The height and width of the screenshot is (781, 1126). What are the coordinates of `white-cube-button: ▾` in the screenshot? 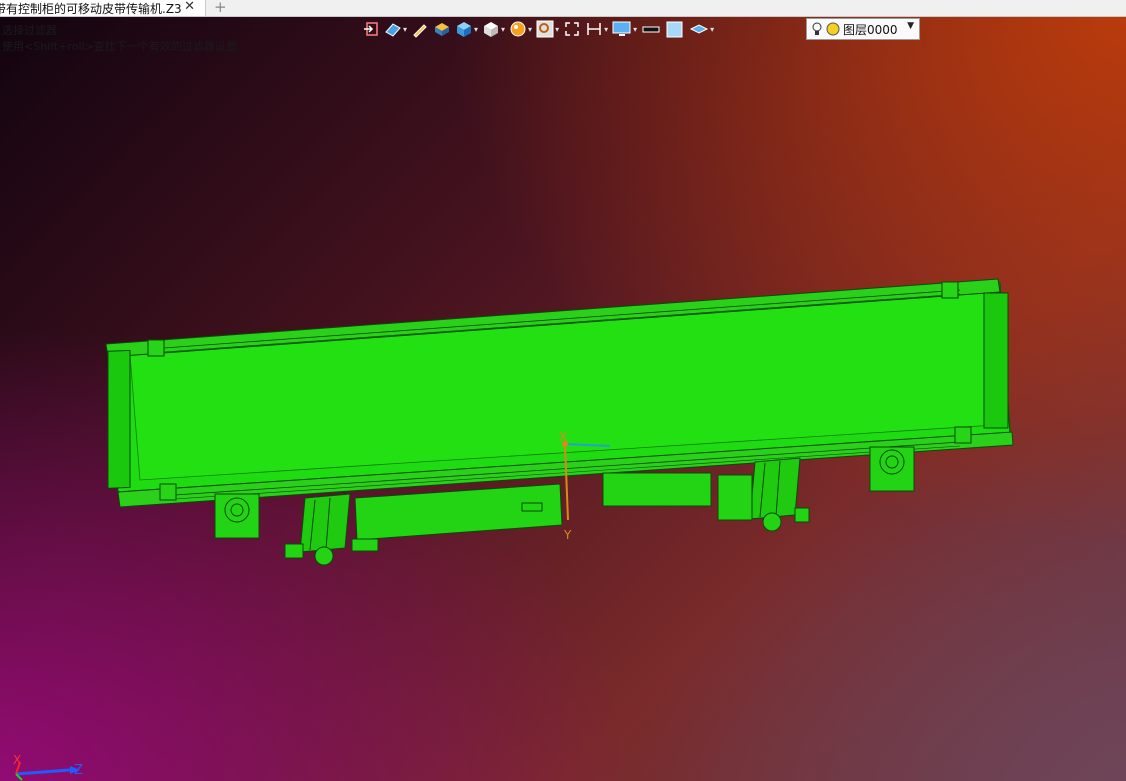 It's located at (493, 29).